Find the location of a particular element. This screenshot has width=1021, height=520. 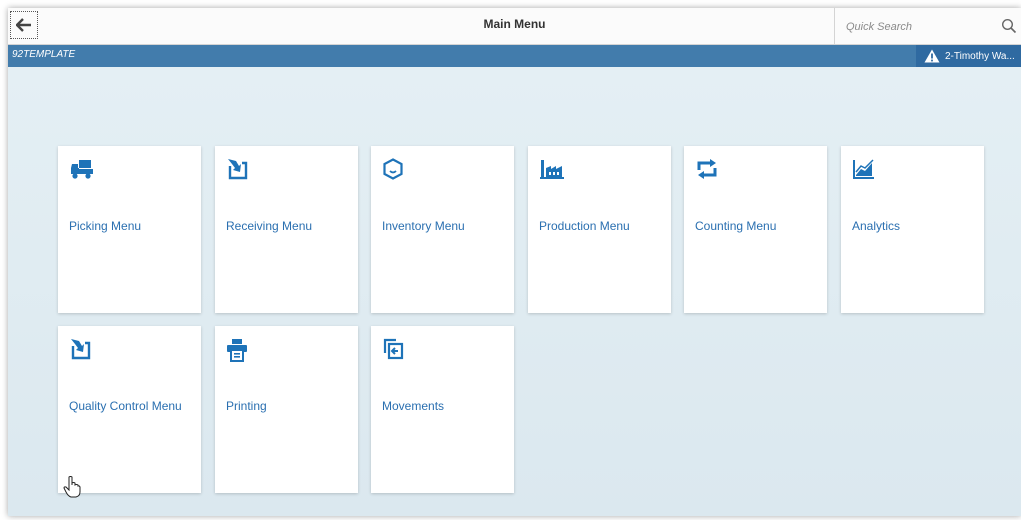

top-bar: Main Menu is located at coordinates (514, 26).